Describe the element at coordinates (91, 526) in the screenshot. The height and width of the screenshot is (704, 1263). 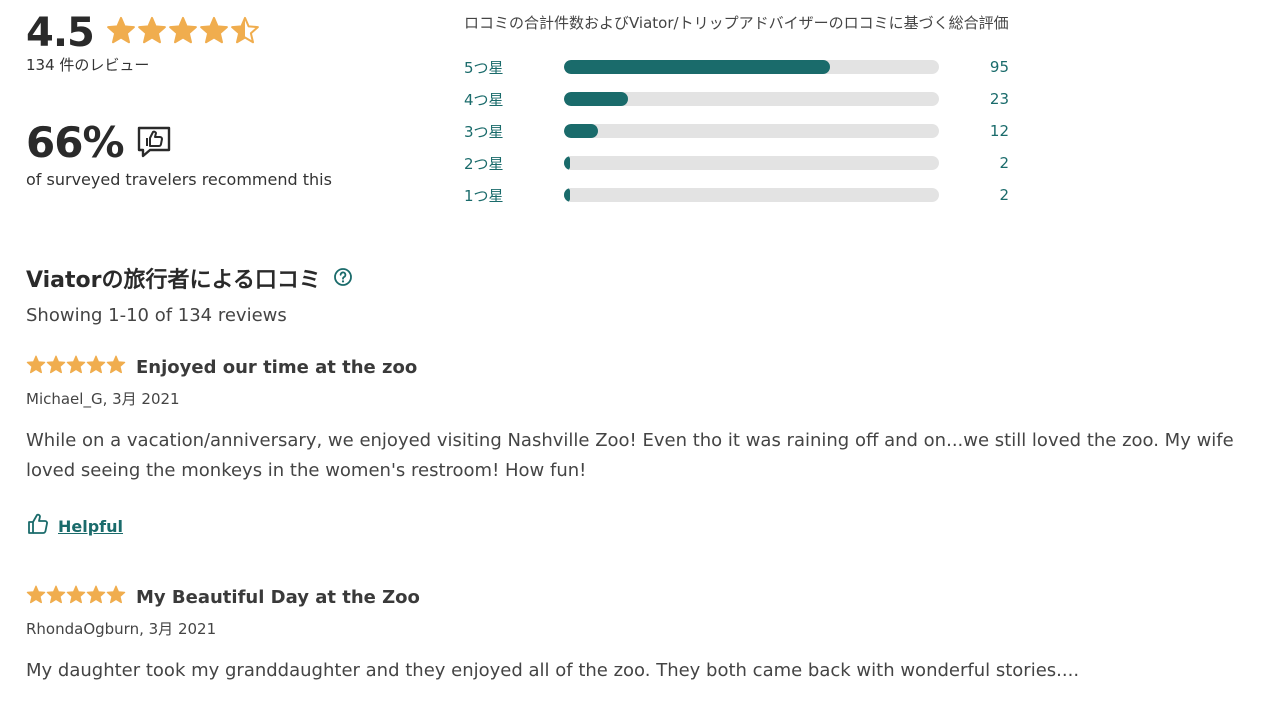
I see `helpful-label: Helpful` at that location.